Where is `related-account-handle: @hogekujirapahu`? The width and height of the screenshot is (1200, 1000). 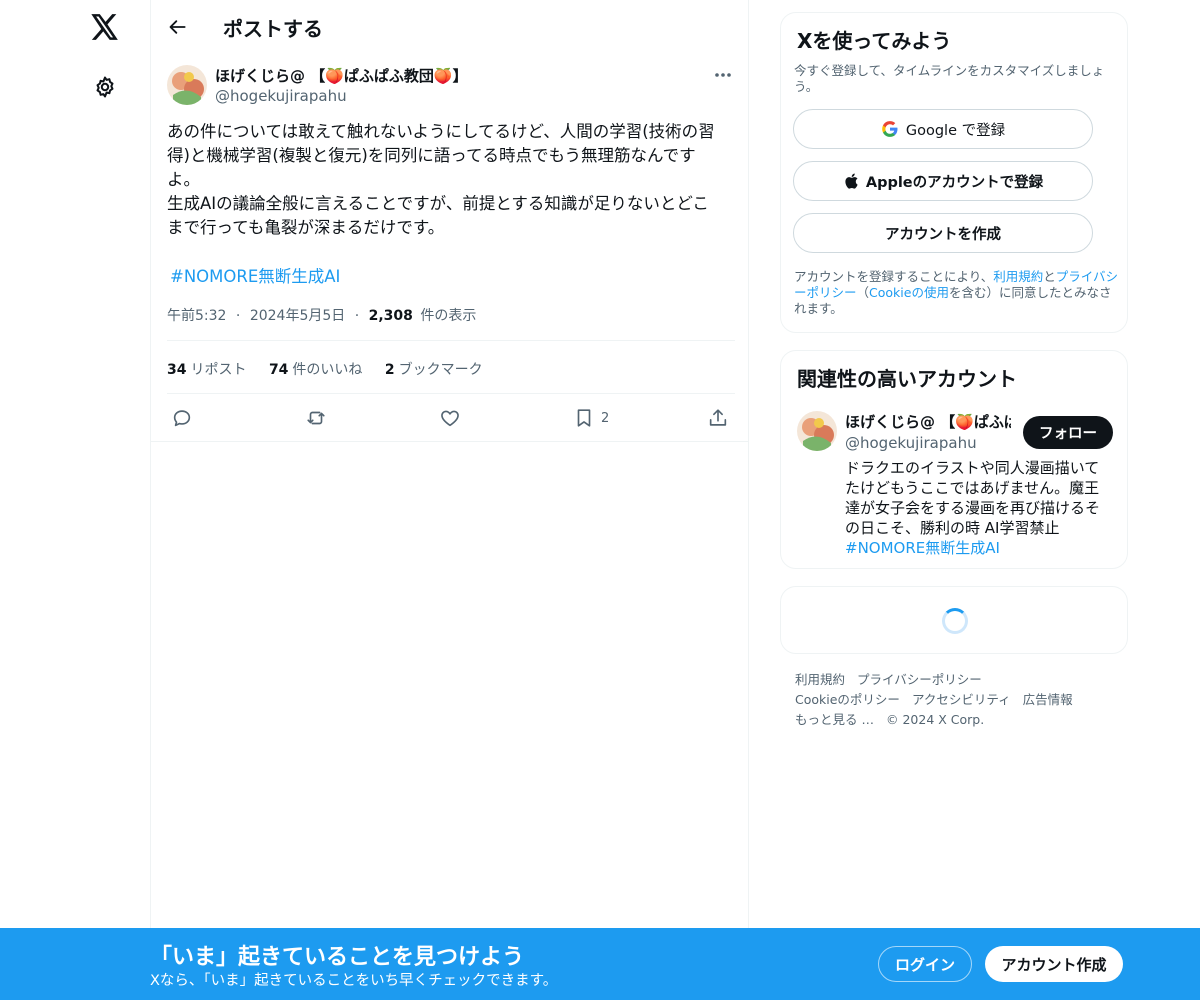
related-account-handle: @hogekujirapahu is located at coordinates (911, 443).